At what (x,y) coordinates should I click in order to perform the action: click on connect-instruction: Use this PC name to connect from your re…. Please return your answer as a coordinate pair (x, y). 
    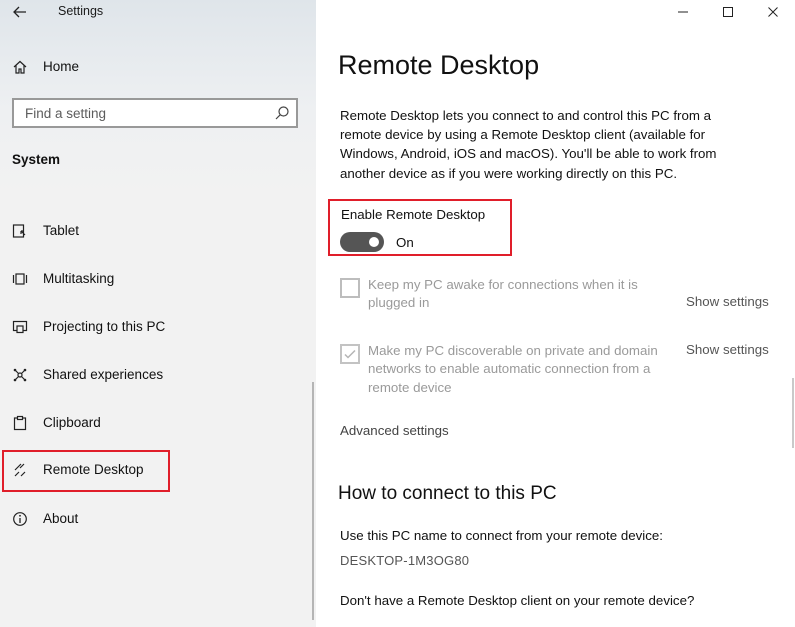
    Looking at the image, I should click on (501, 535).